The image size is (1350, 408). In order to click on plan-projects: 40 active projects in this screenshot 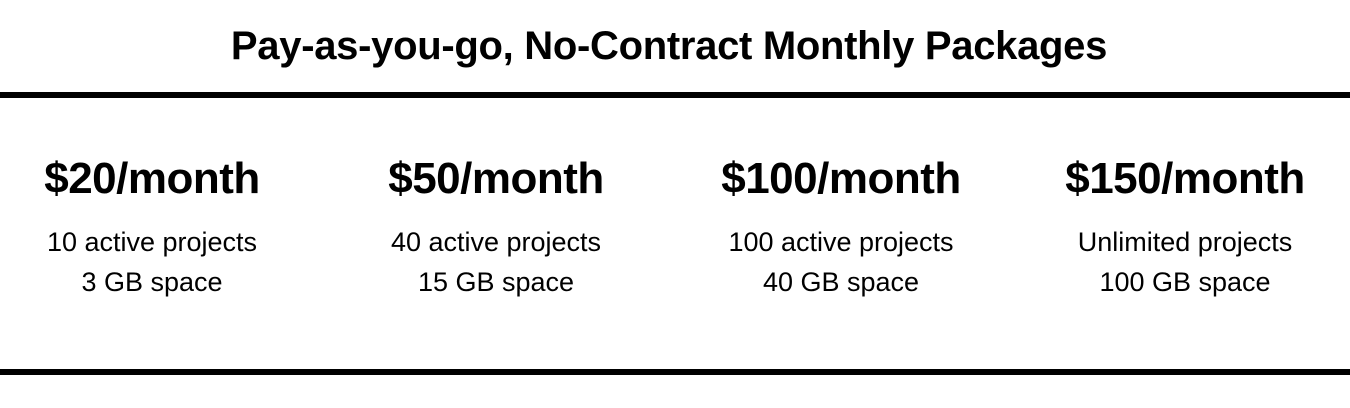, I will do `click(496, 242)`.